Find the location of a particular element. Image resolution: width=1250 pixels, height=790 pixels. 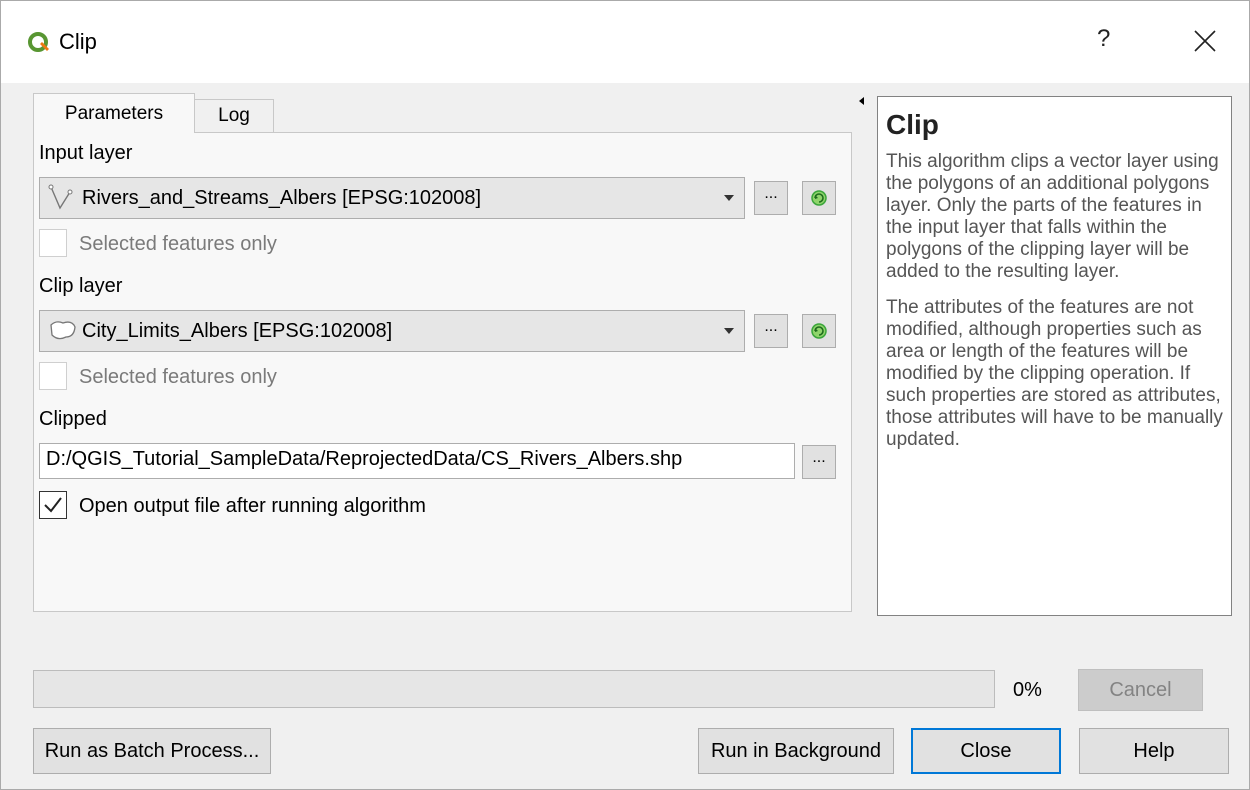

input-layer-value: Rivers_and_Streams_Albers [EPSG:102008] is located at coordinates (282, 197).